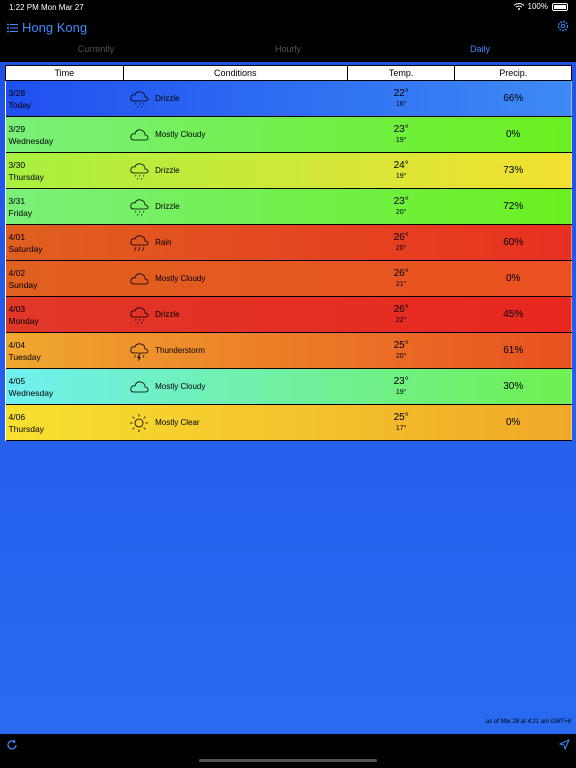  Describe the element at coordinates (17, 164) in the screenshot. I see `row-date: 3/30` at that location.